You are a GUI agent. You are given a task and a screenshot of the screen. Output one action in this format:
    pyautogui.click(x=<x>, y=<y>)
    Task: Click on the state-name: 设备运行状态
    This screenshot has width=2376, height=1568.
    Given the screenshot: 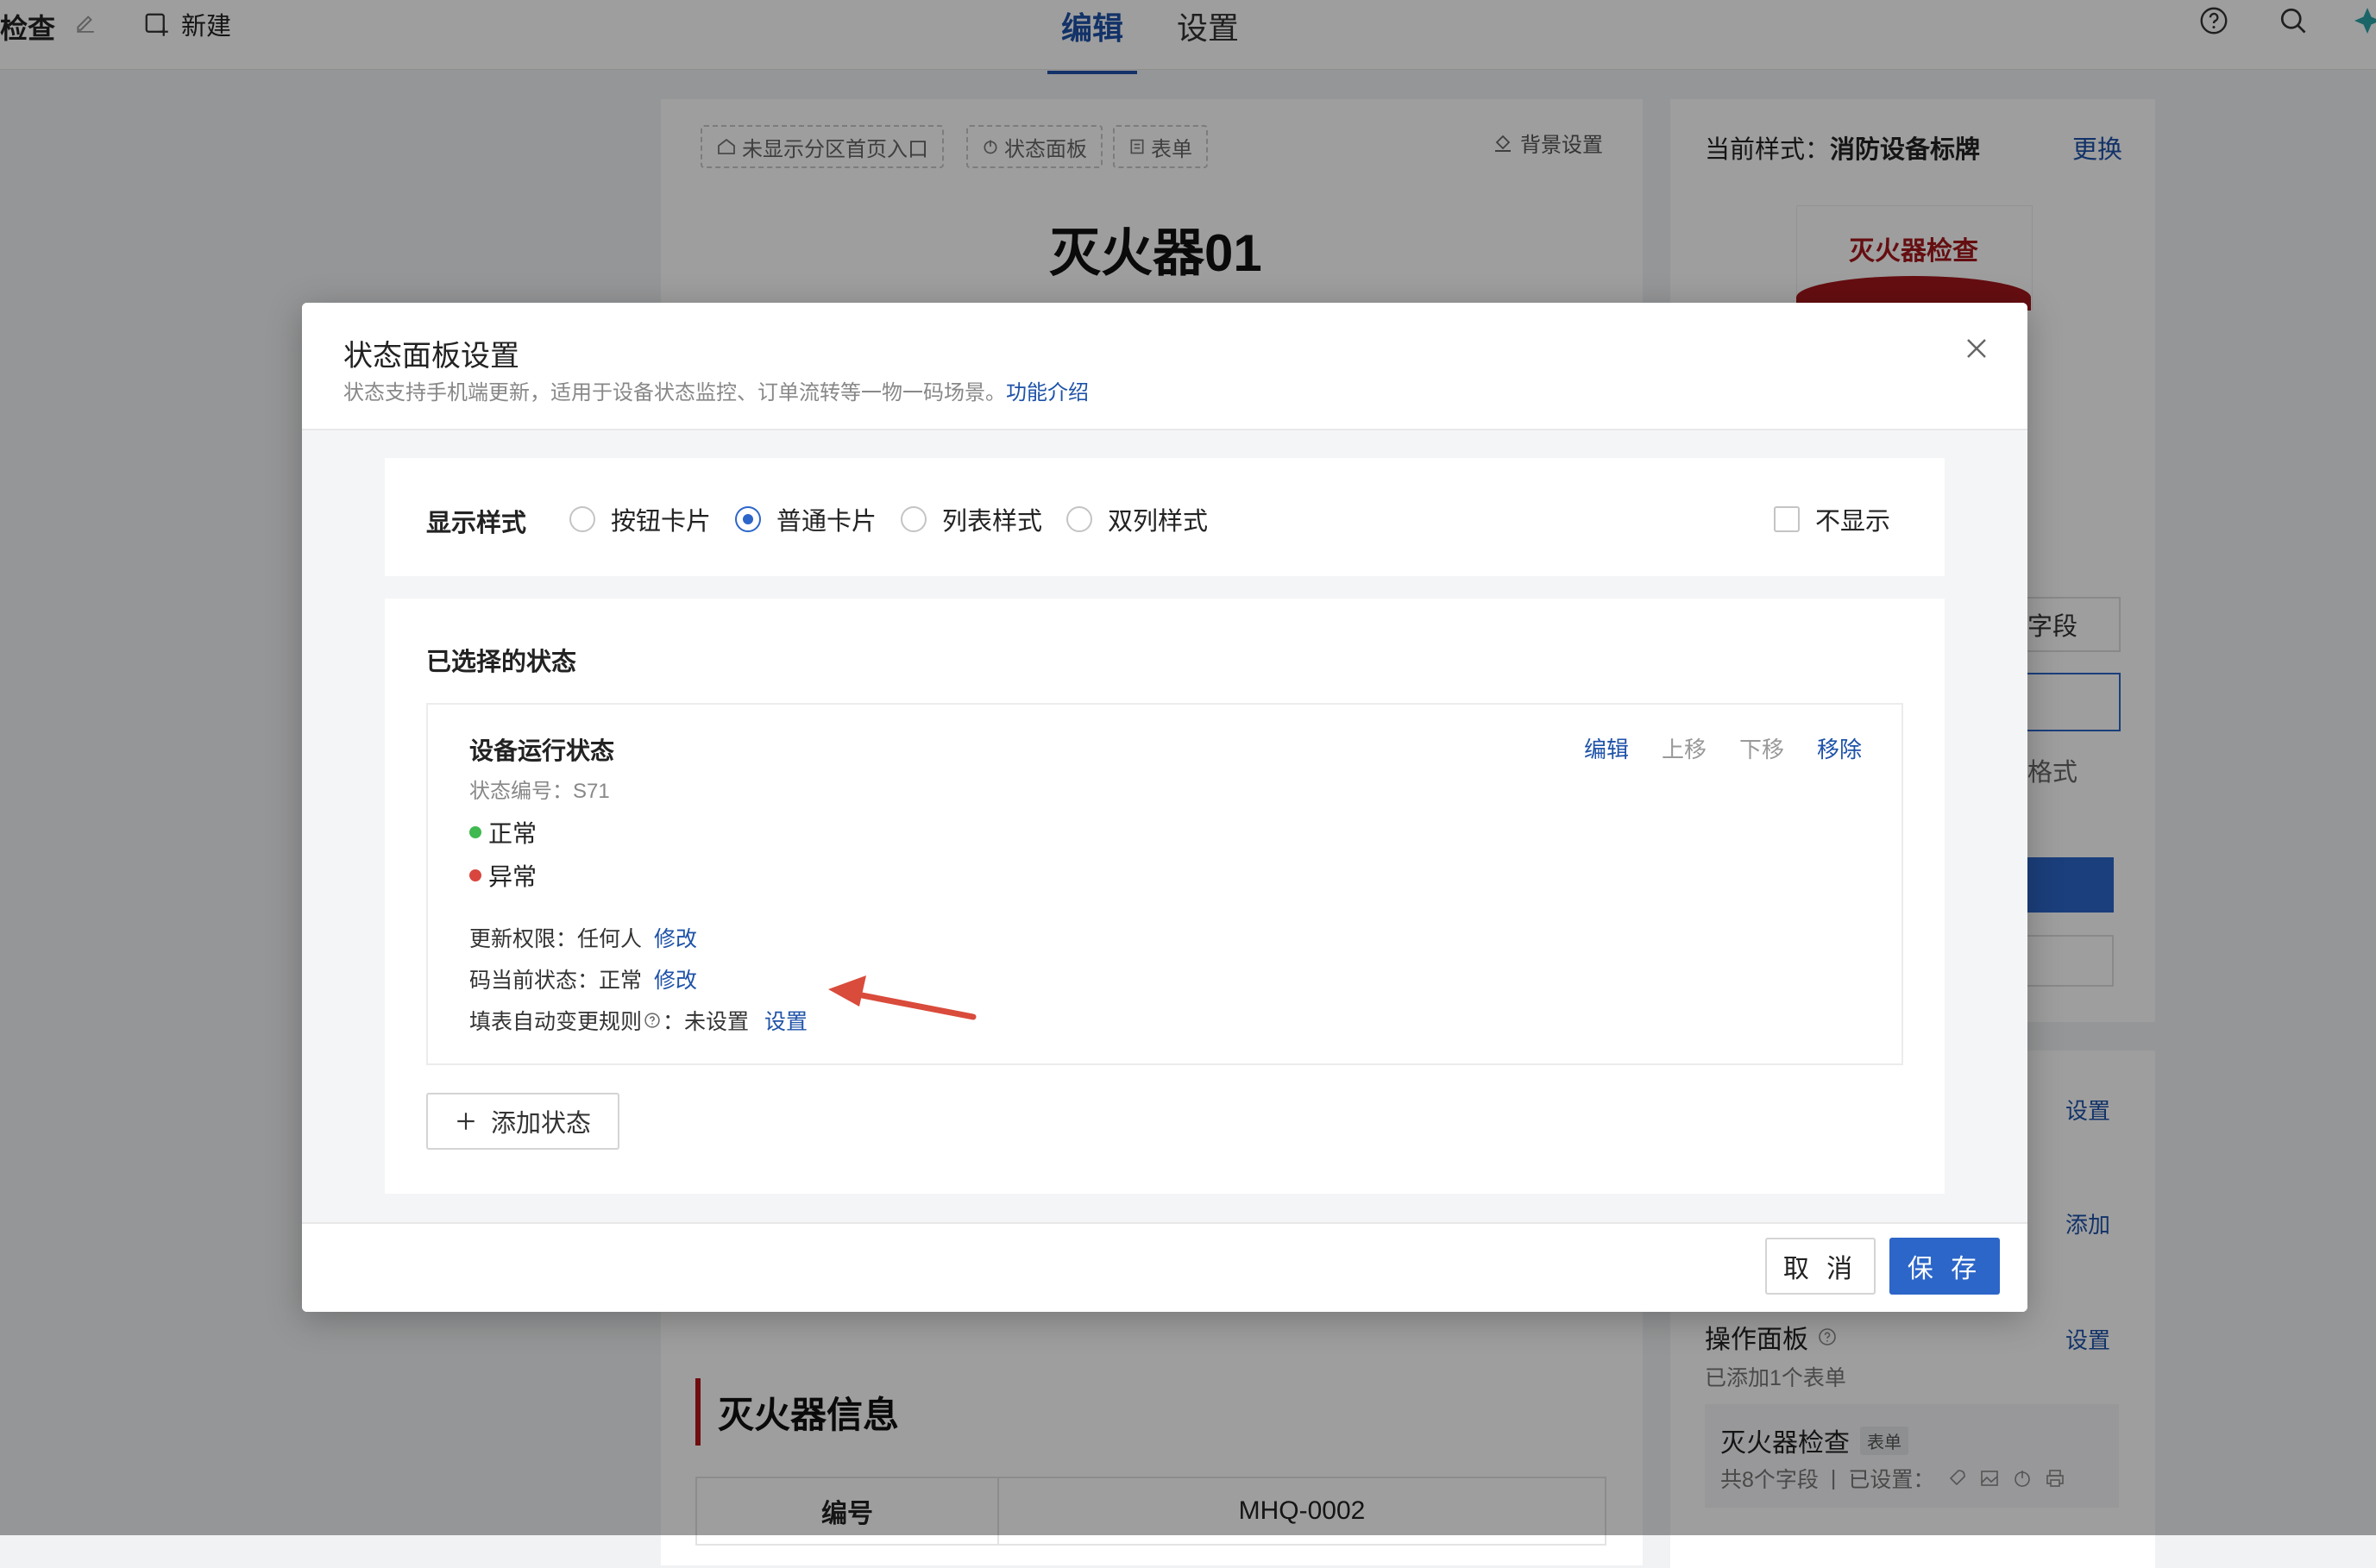 What is the action you would take?
    pyautogui.click(x=542, y=750)
    